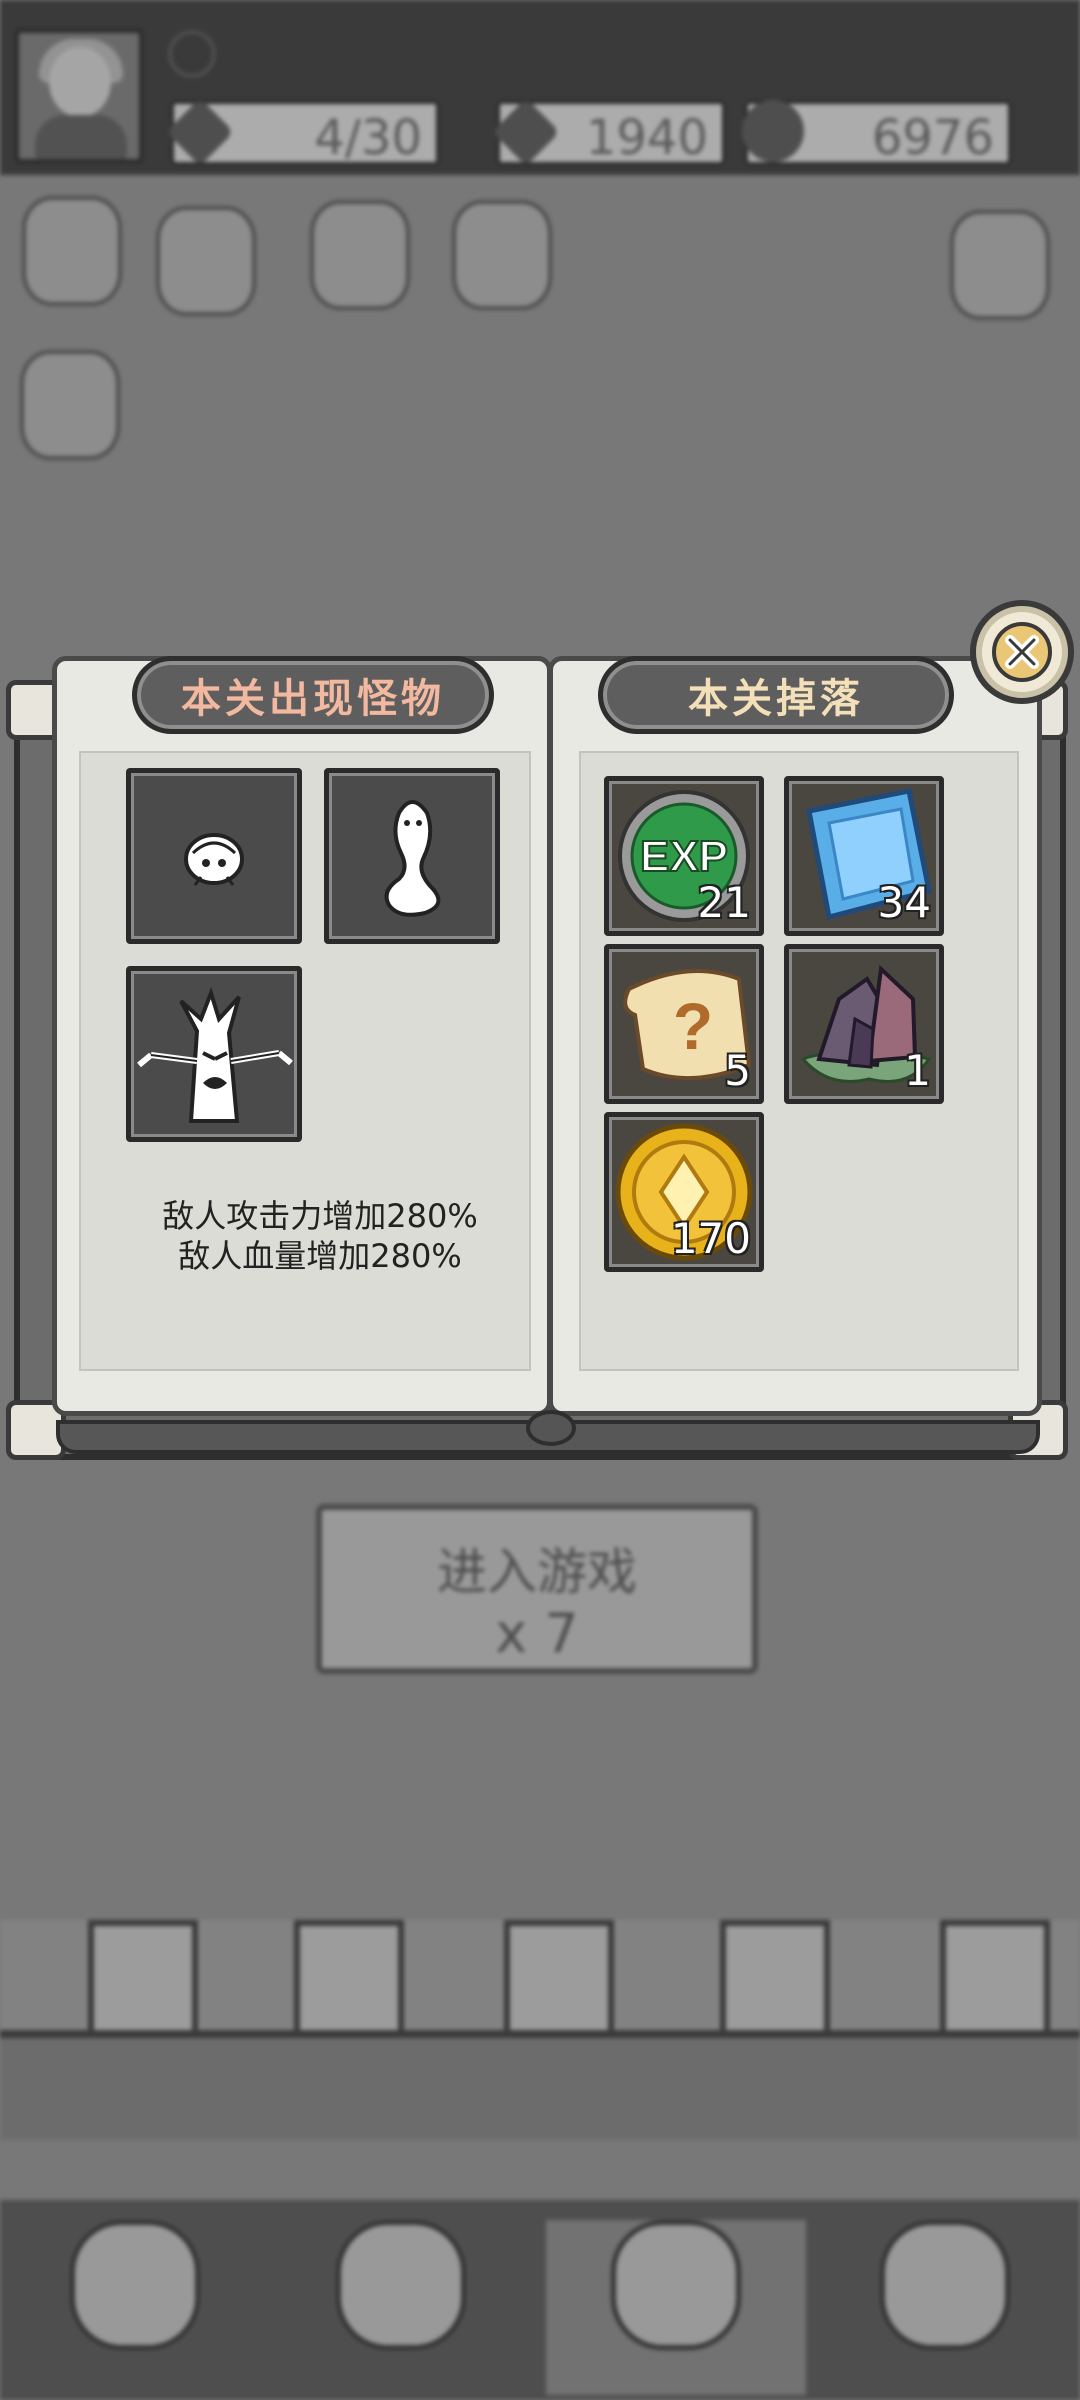  I want to click on drops-title: 本关掉落, so click(776, 695).